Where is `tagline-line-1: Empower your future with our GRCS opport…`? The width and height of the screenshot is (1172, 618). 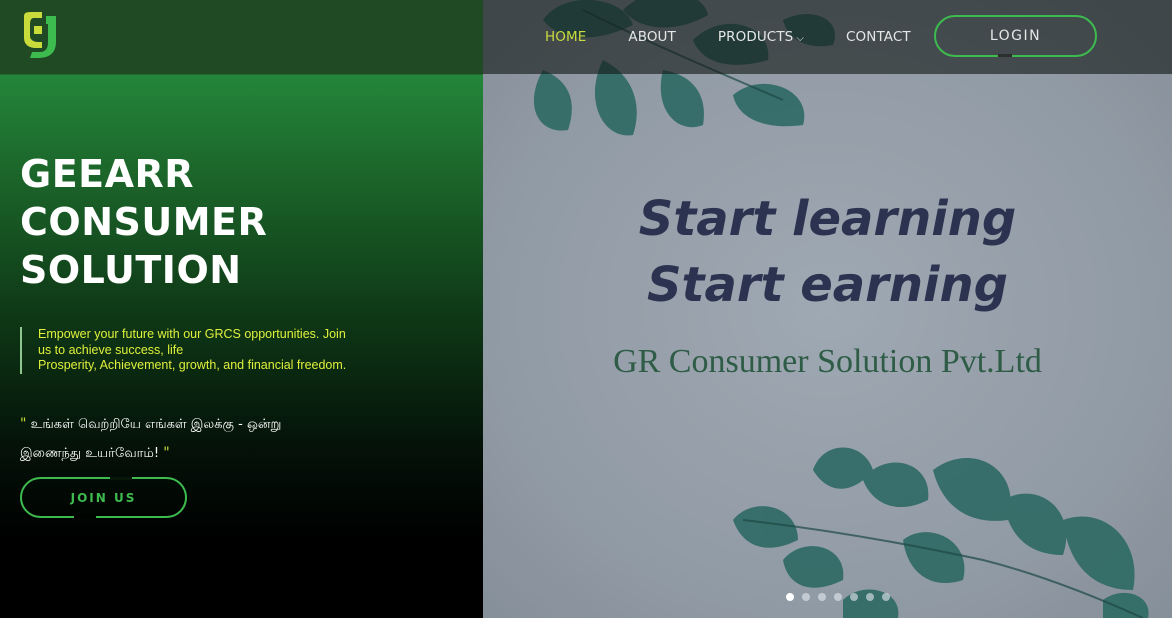 tagline-line-1: Empower your future with our GRCS opport… is located at coordinates (192, 334).